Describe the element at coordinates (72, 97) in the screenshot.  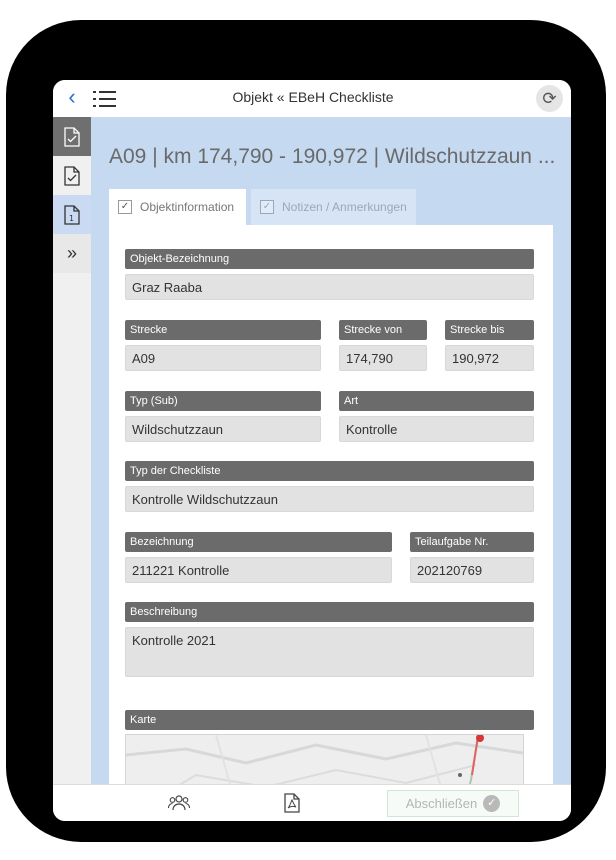
I see `chevron-left-icon: ‹` at that location.